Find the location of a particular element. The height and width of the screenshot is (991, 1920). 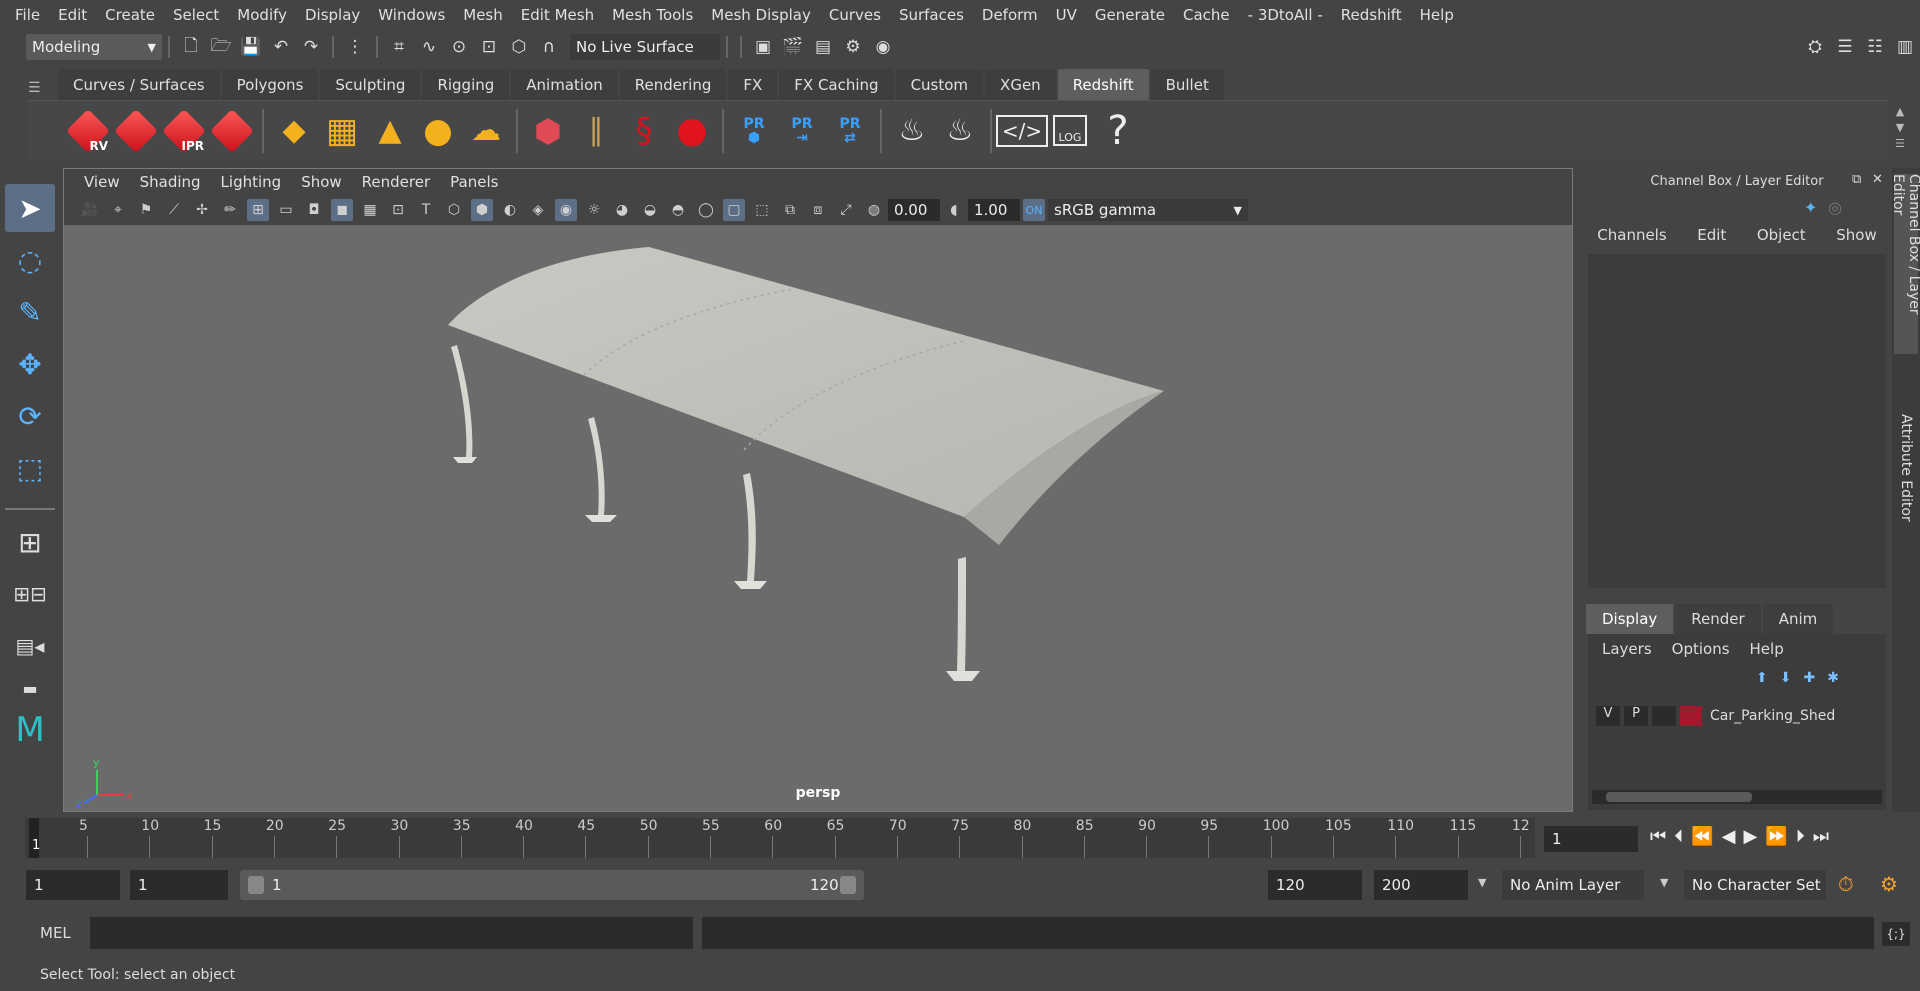

anim-layer-dropdown: No Anim Layer is located at coordinates (1573, 885).